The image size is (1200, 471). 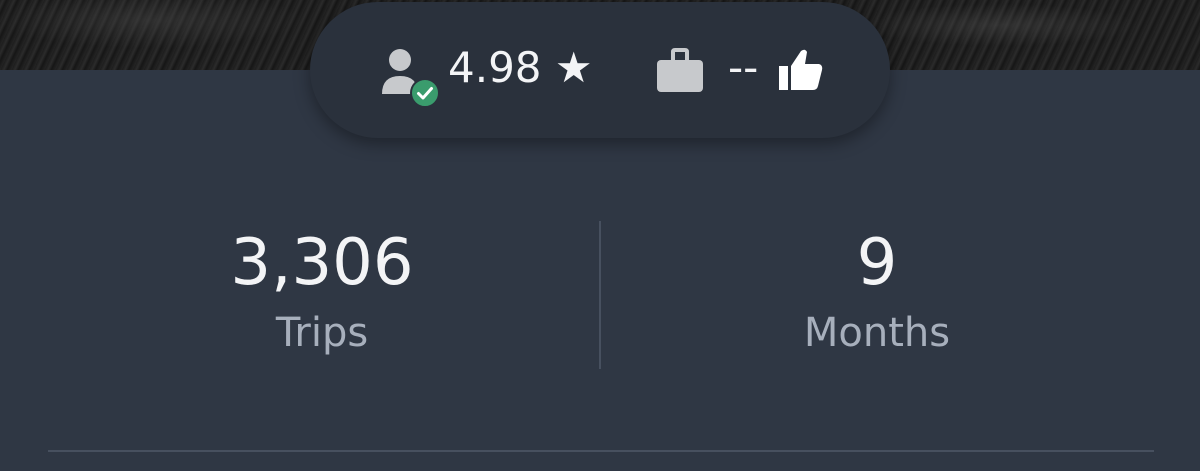 What do you see at coordinates (322, 333) in the screenshot?
I see `trips-label: Trips` at bounding box center [322, 333].